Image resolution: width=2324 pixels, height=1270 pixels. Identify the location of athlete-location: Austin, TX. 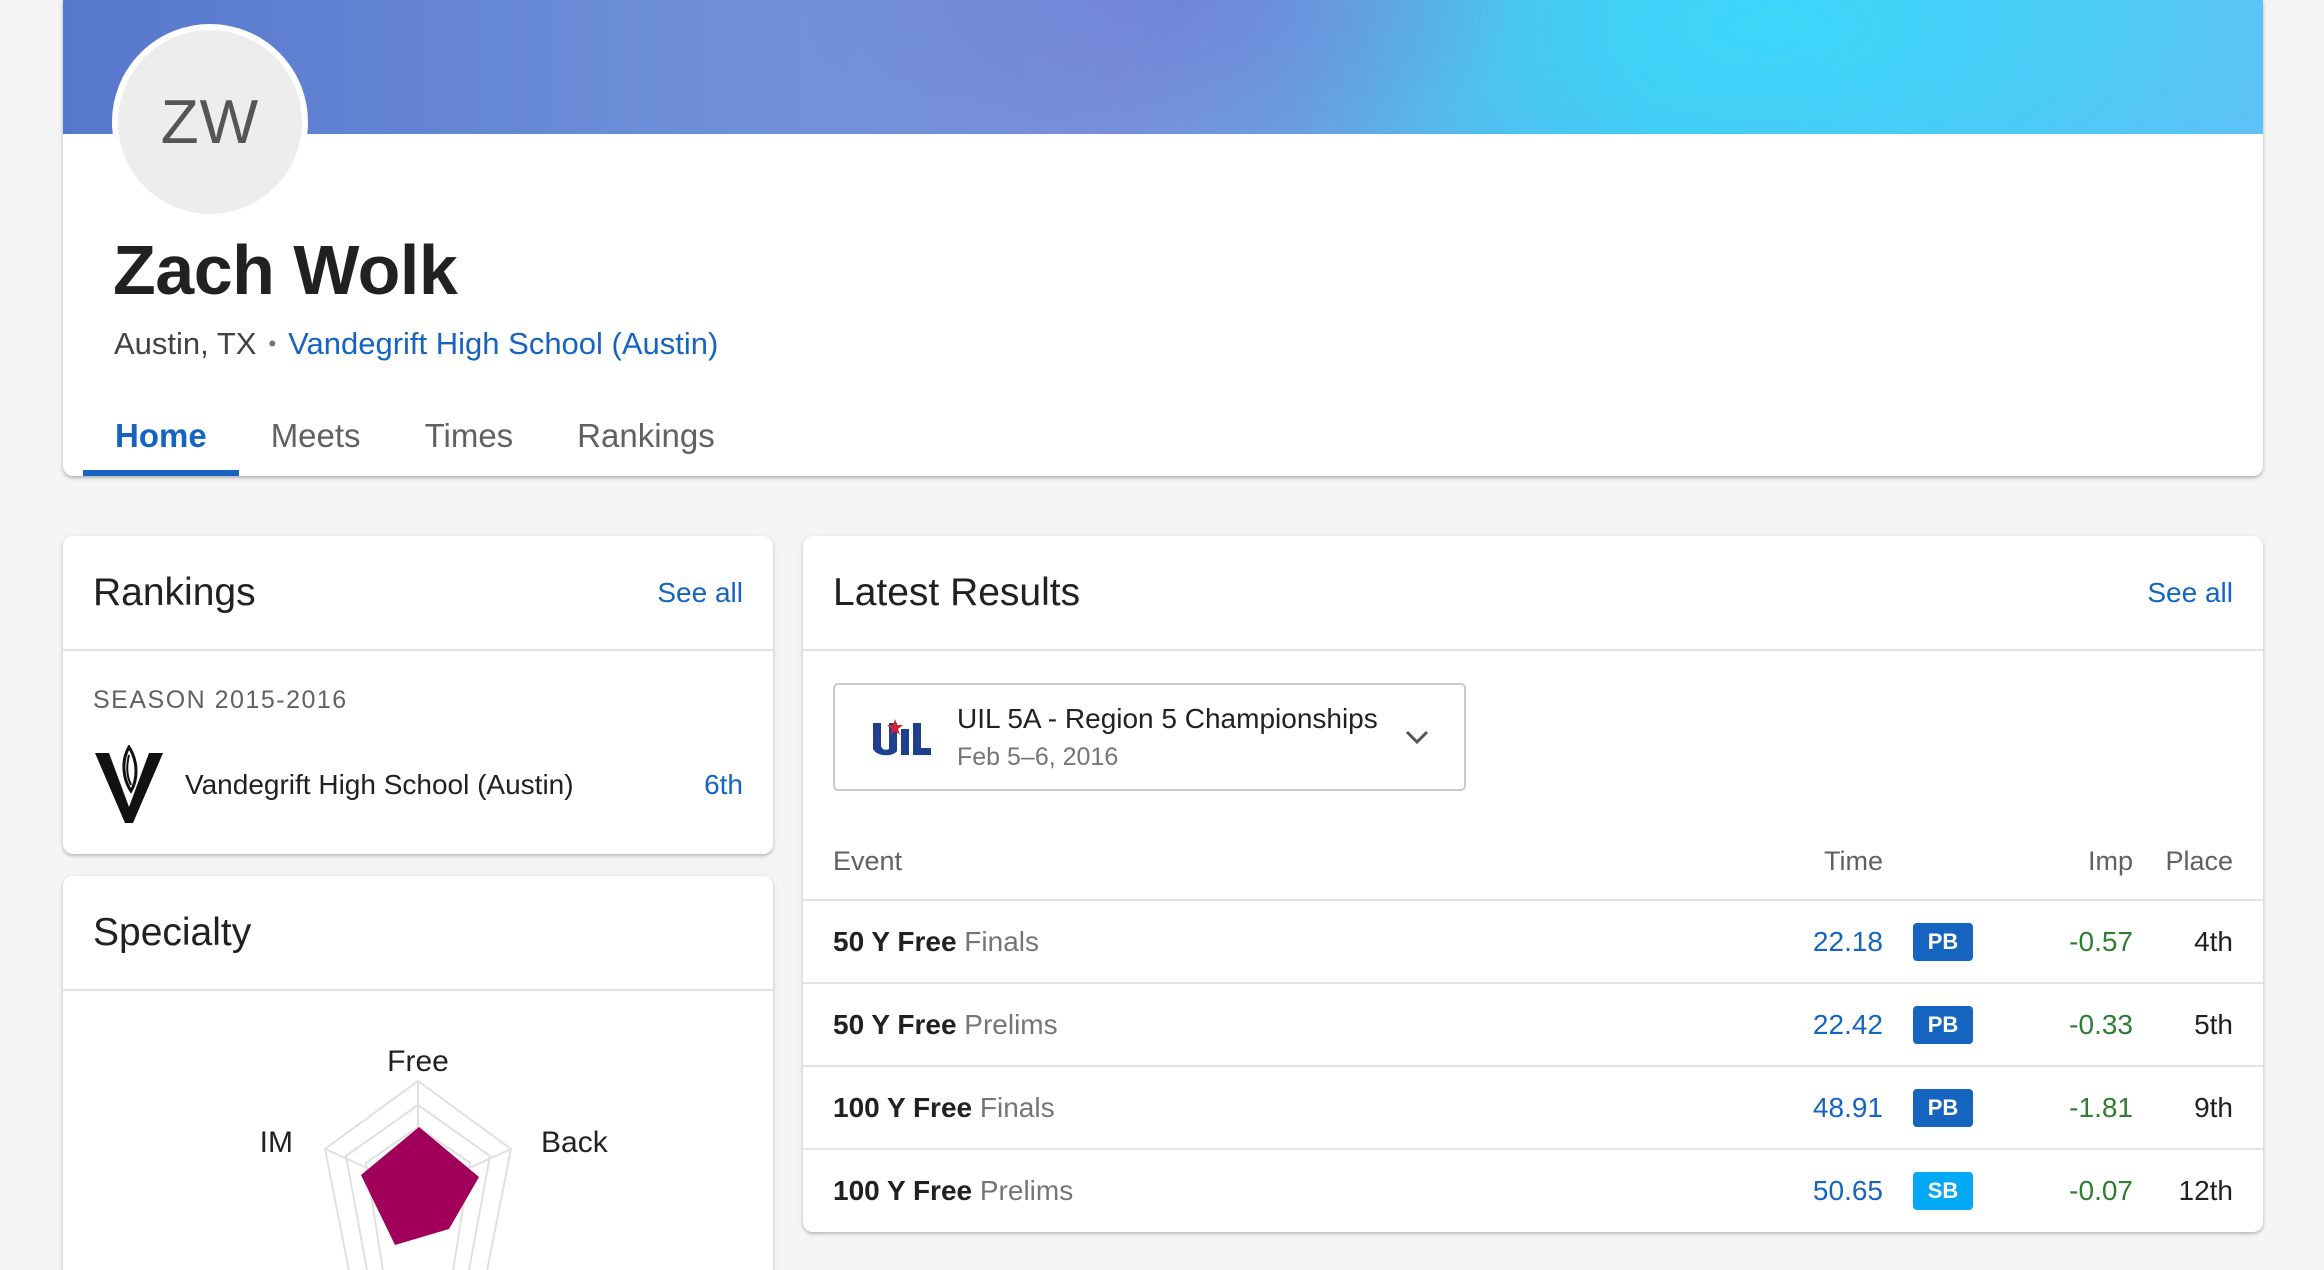
(185, 343).